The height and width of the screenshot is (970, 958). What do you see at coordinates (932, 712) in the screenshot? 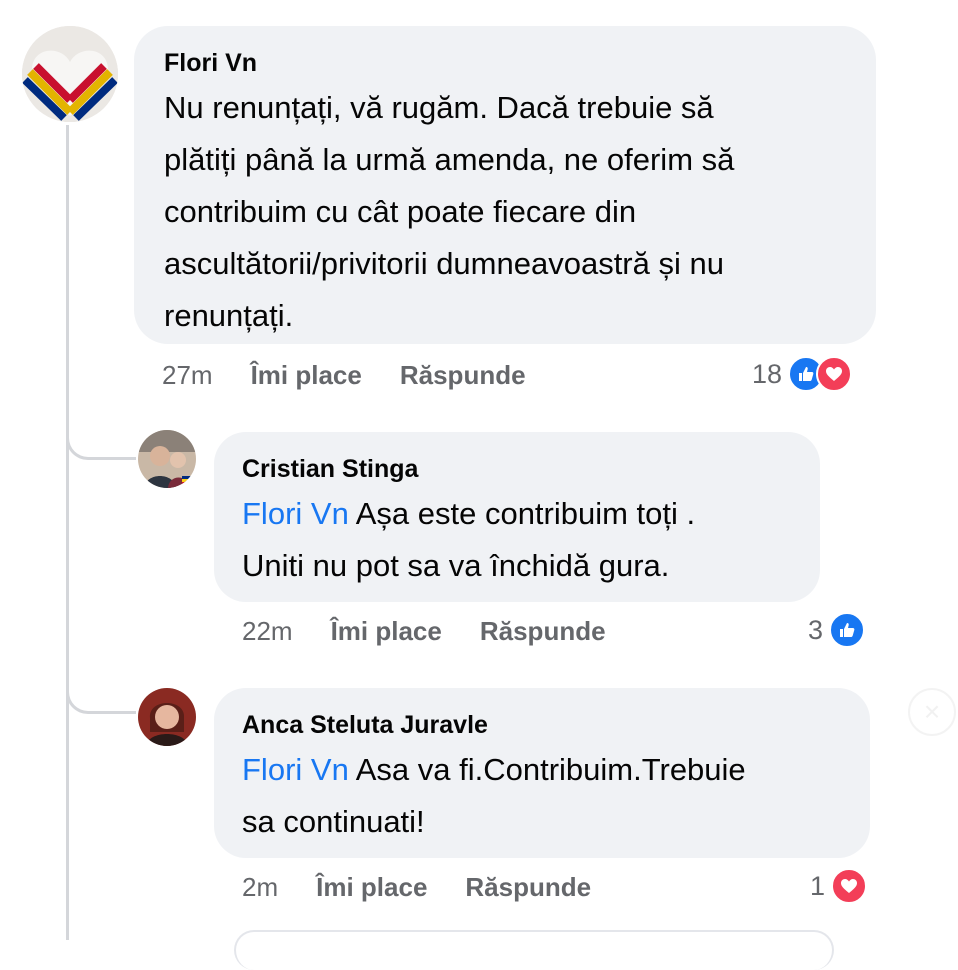
I see `close-icon: ×` at bounding box center [932, 712].